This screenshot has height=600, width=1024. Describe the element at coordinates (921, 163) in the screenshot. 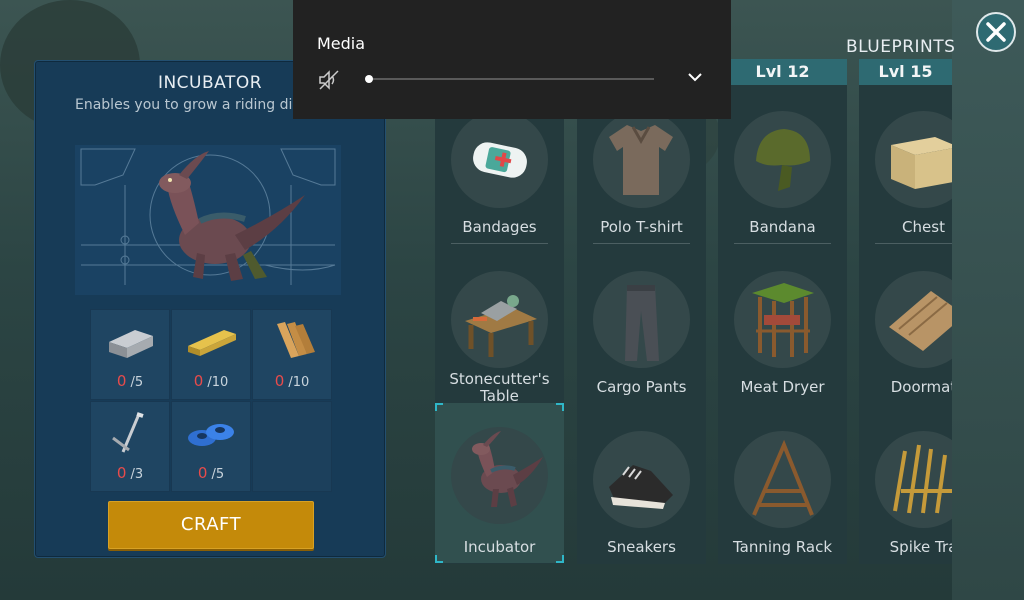

I see `chest-icon` at that location.